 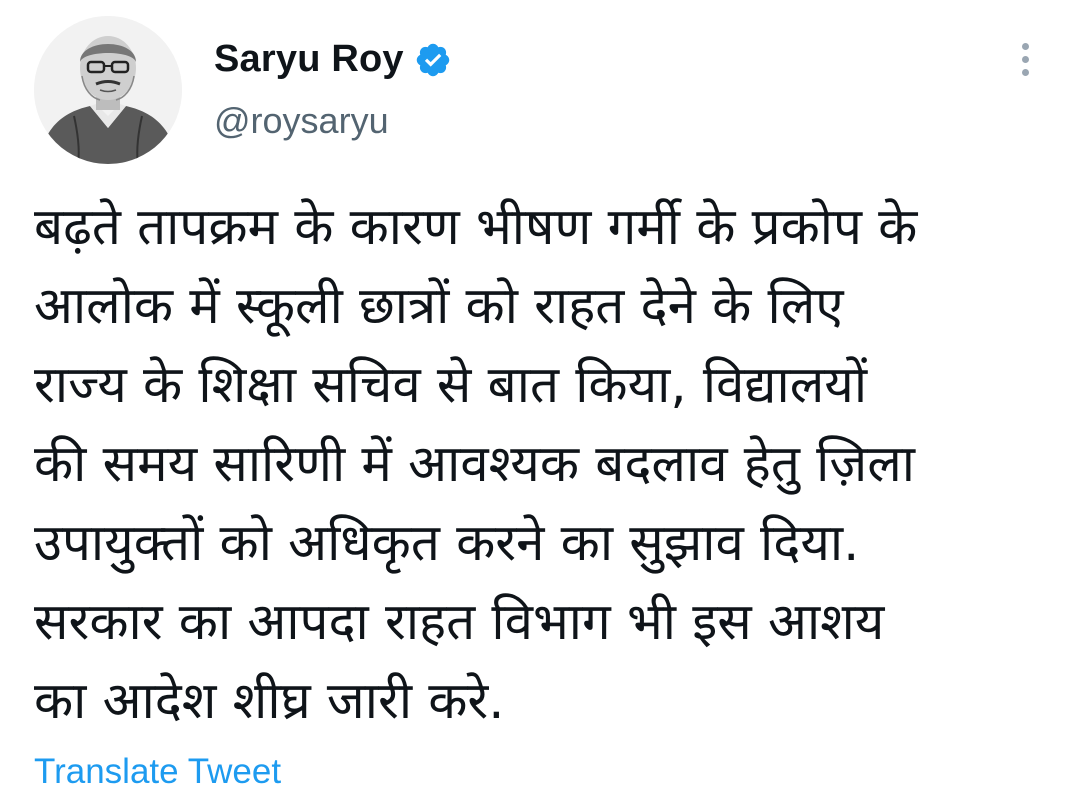 What do you see at coordinates (301, 121) in the screenshot?
I see `author-handle: @roysaryu` at bounding box center [301, 121].